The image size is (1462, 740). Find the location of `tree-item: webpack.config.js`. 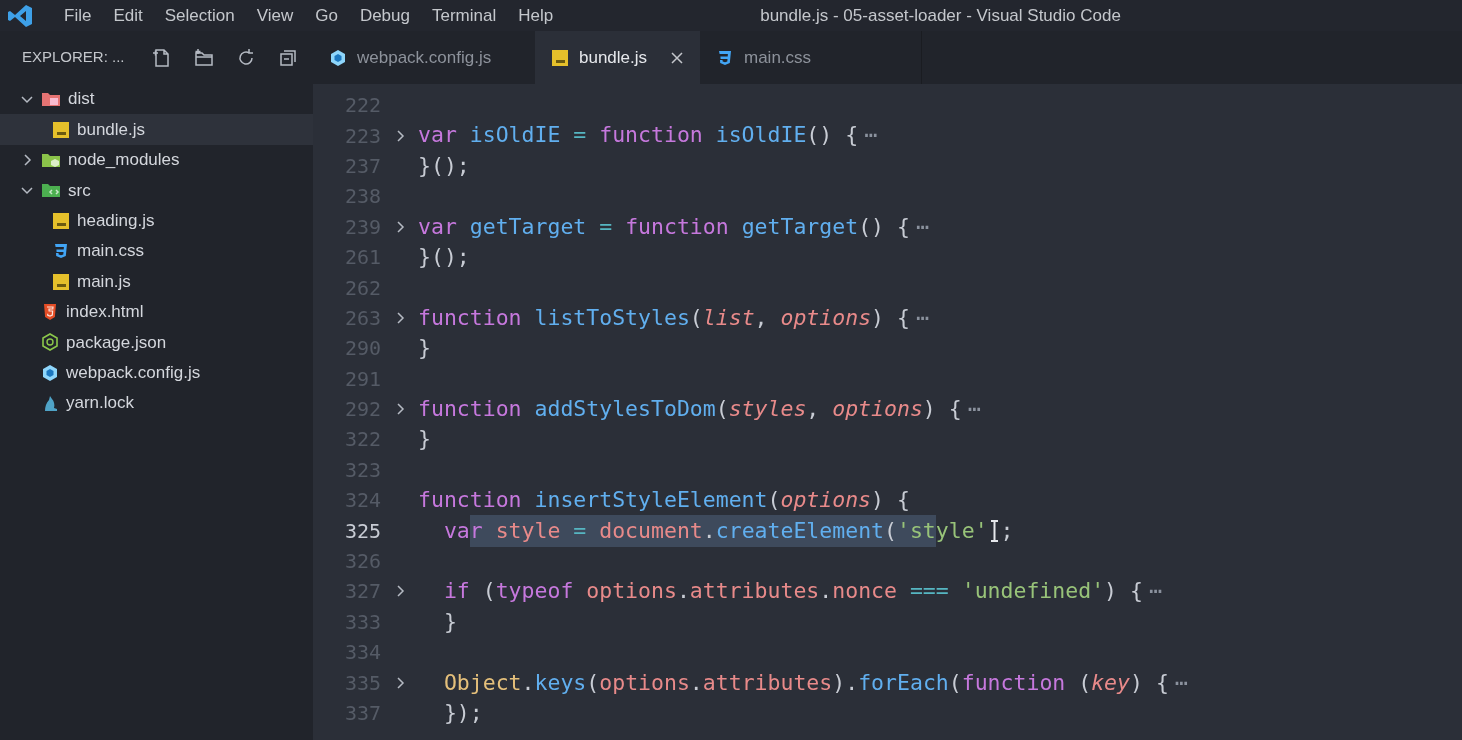

tree-item: webpack.config.js is located at coordinates (156, 372).